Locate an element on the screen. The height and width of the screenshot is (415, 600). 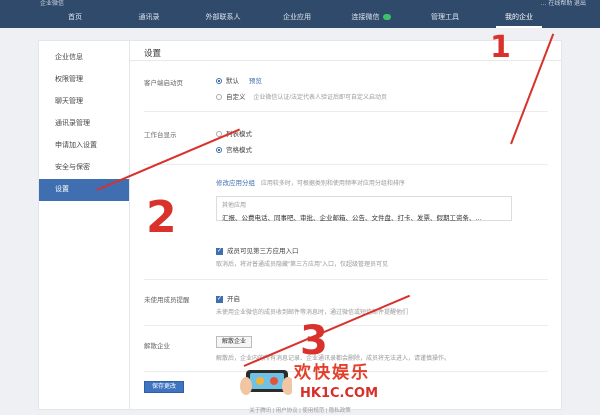
top-links: … 在线帮助 退出 is located at coordinates (563, 4).